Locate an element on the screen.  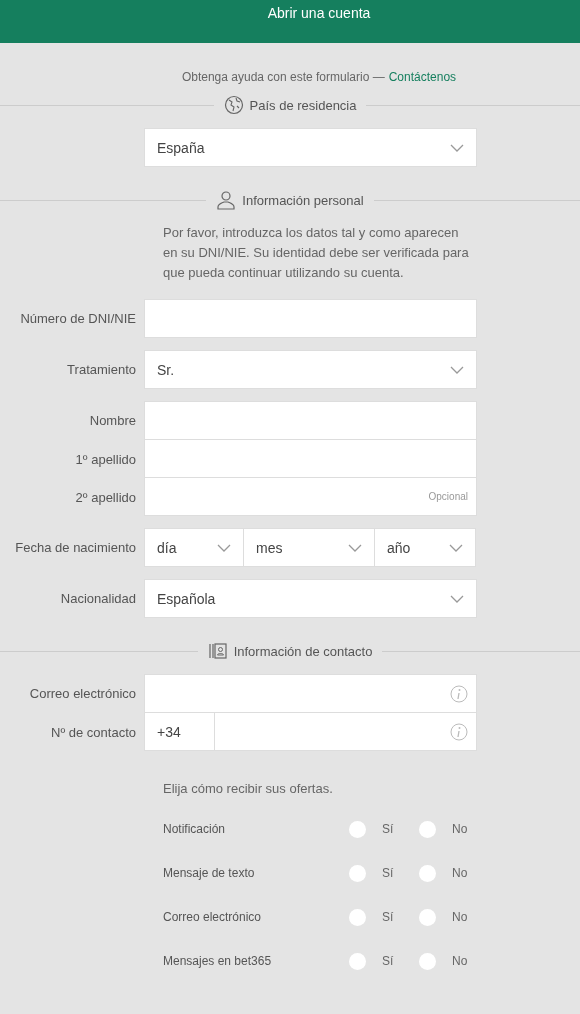
option-label: Correo electrónico is located at coordinates (213, 917).